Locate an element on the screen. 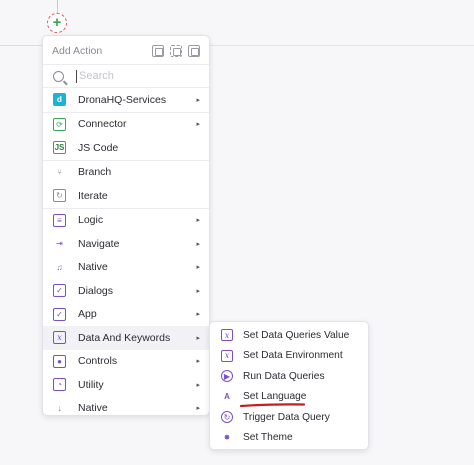 This screenshot has width=474, height=465. menu-item-label: Dialogs is located at coordinates (96, 290).